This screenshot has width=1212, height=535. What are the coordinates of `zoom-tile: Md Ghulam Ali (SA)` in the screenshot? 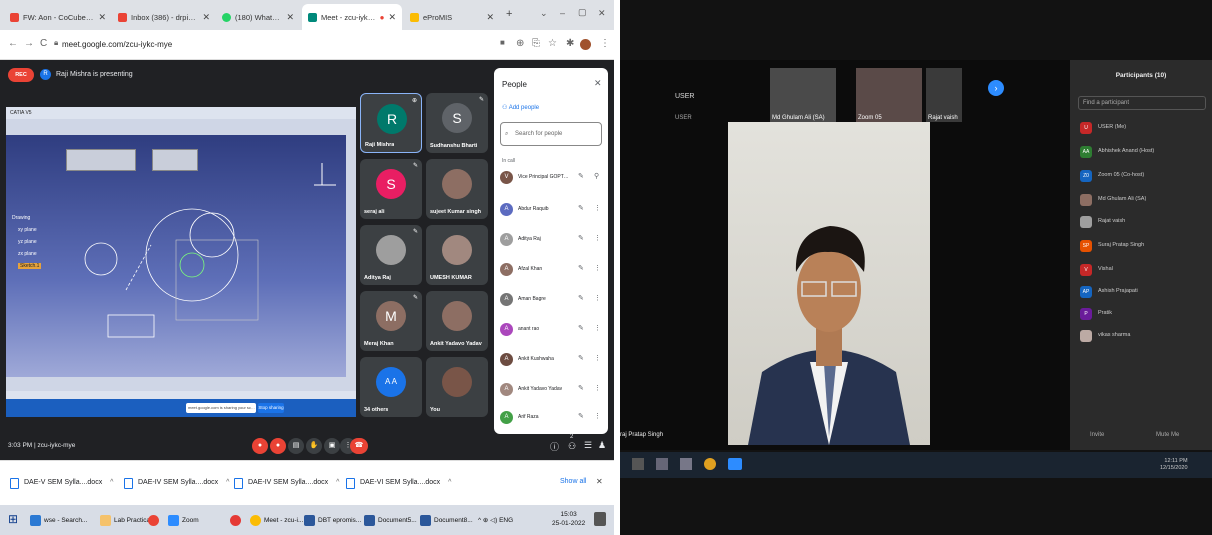 It's located at (803, 95).